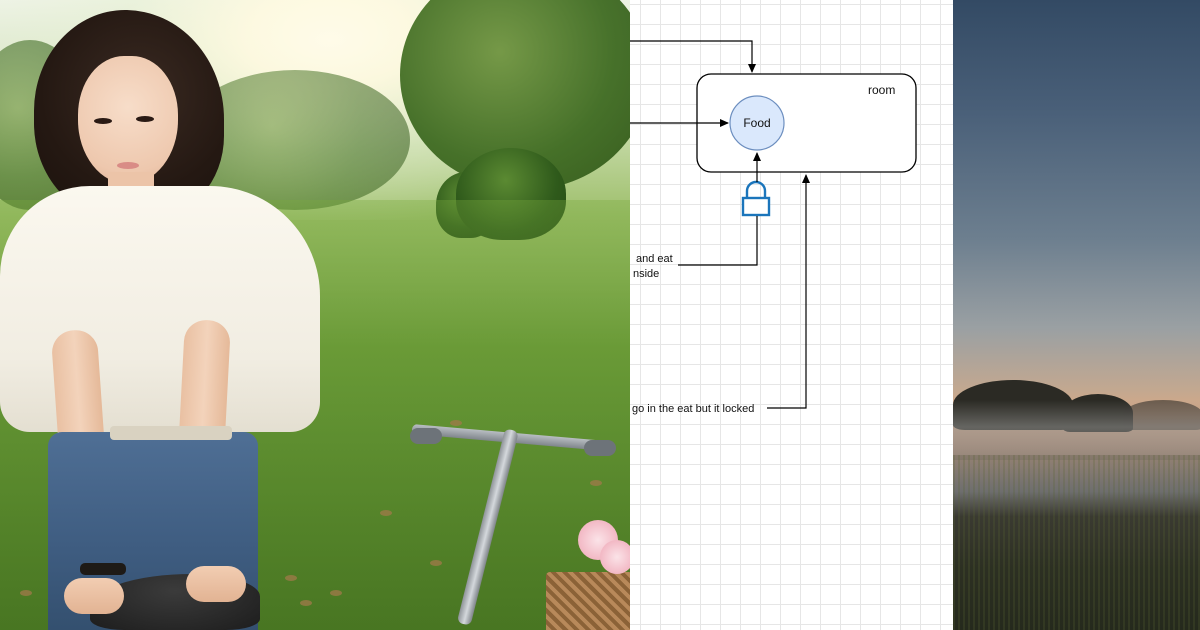 This screenshot has width=1200, height=630. I want to click on lips, so click(128, 165).